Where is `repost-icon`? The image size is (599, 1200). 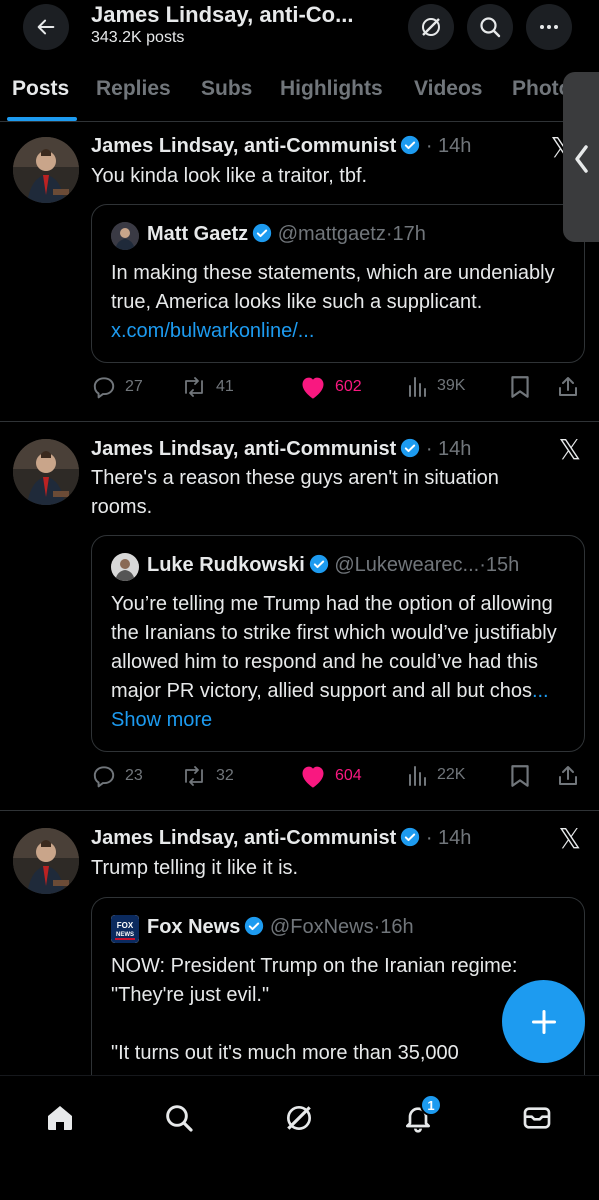 repost-icon is located at coordinates (194, 776).